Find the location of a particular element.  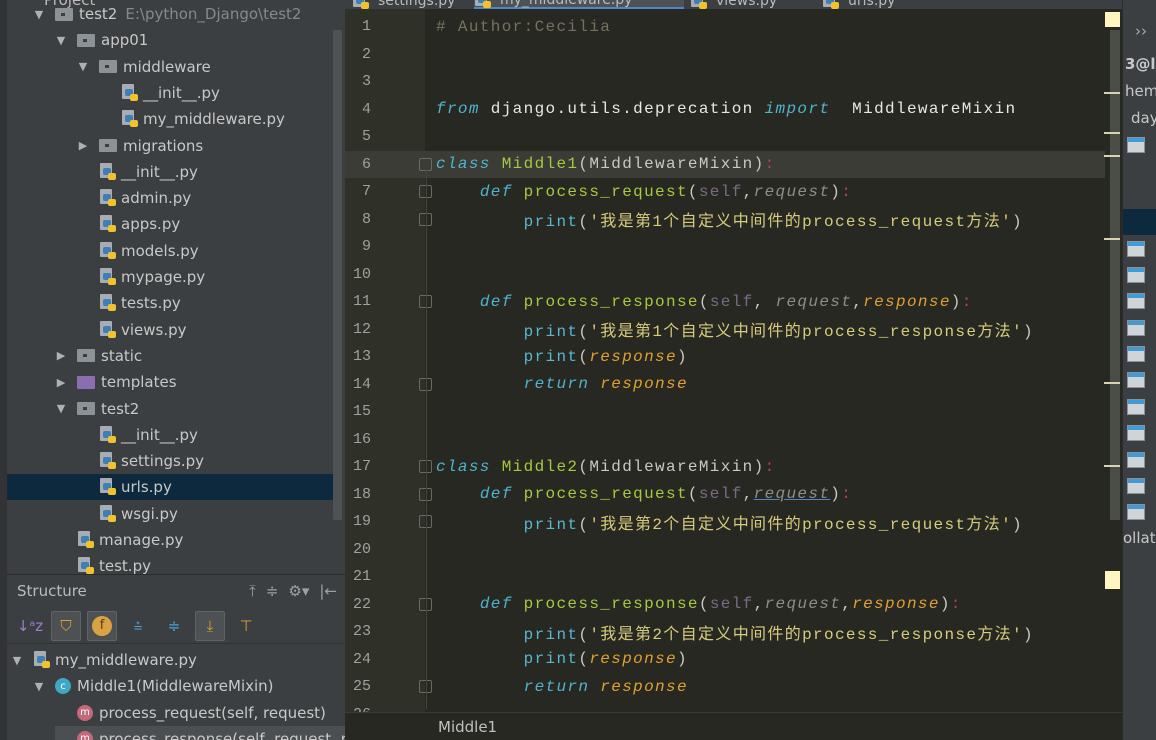

code-line: 5 is located at coordinates (727, 137).